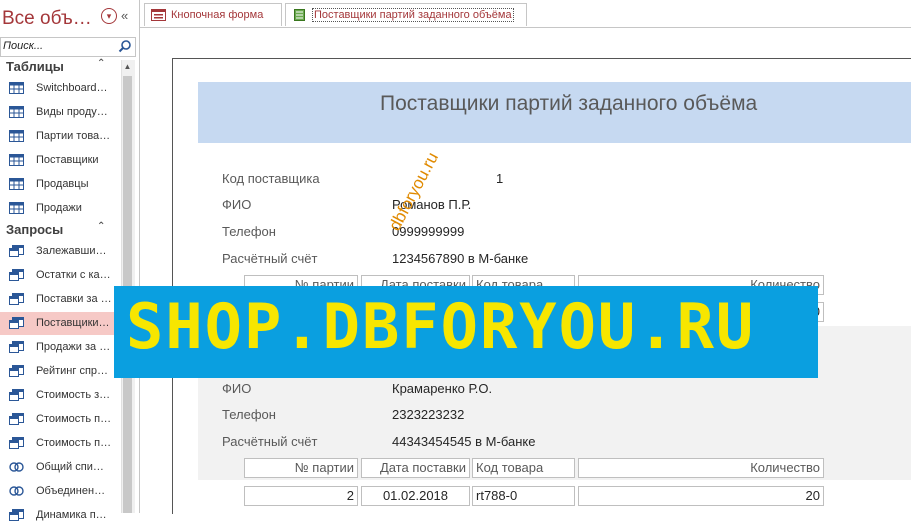  I want to click on label-supplier-code: Код поставщика, so click(271, 178).